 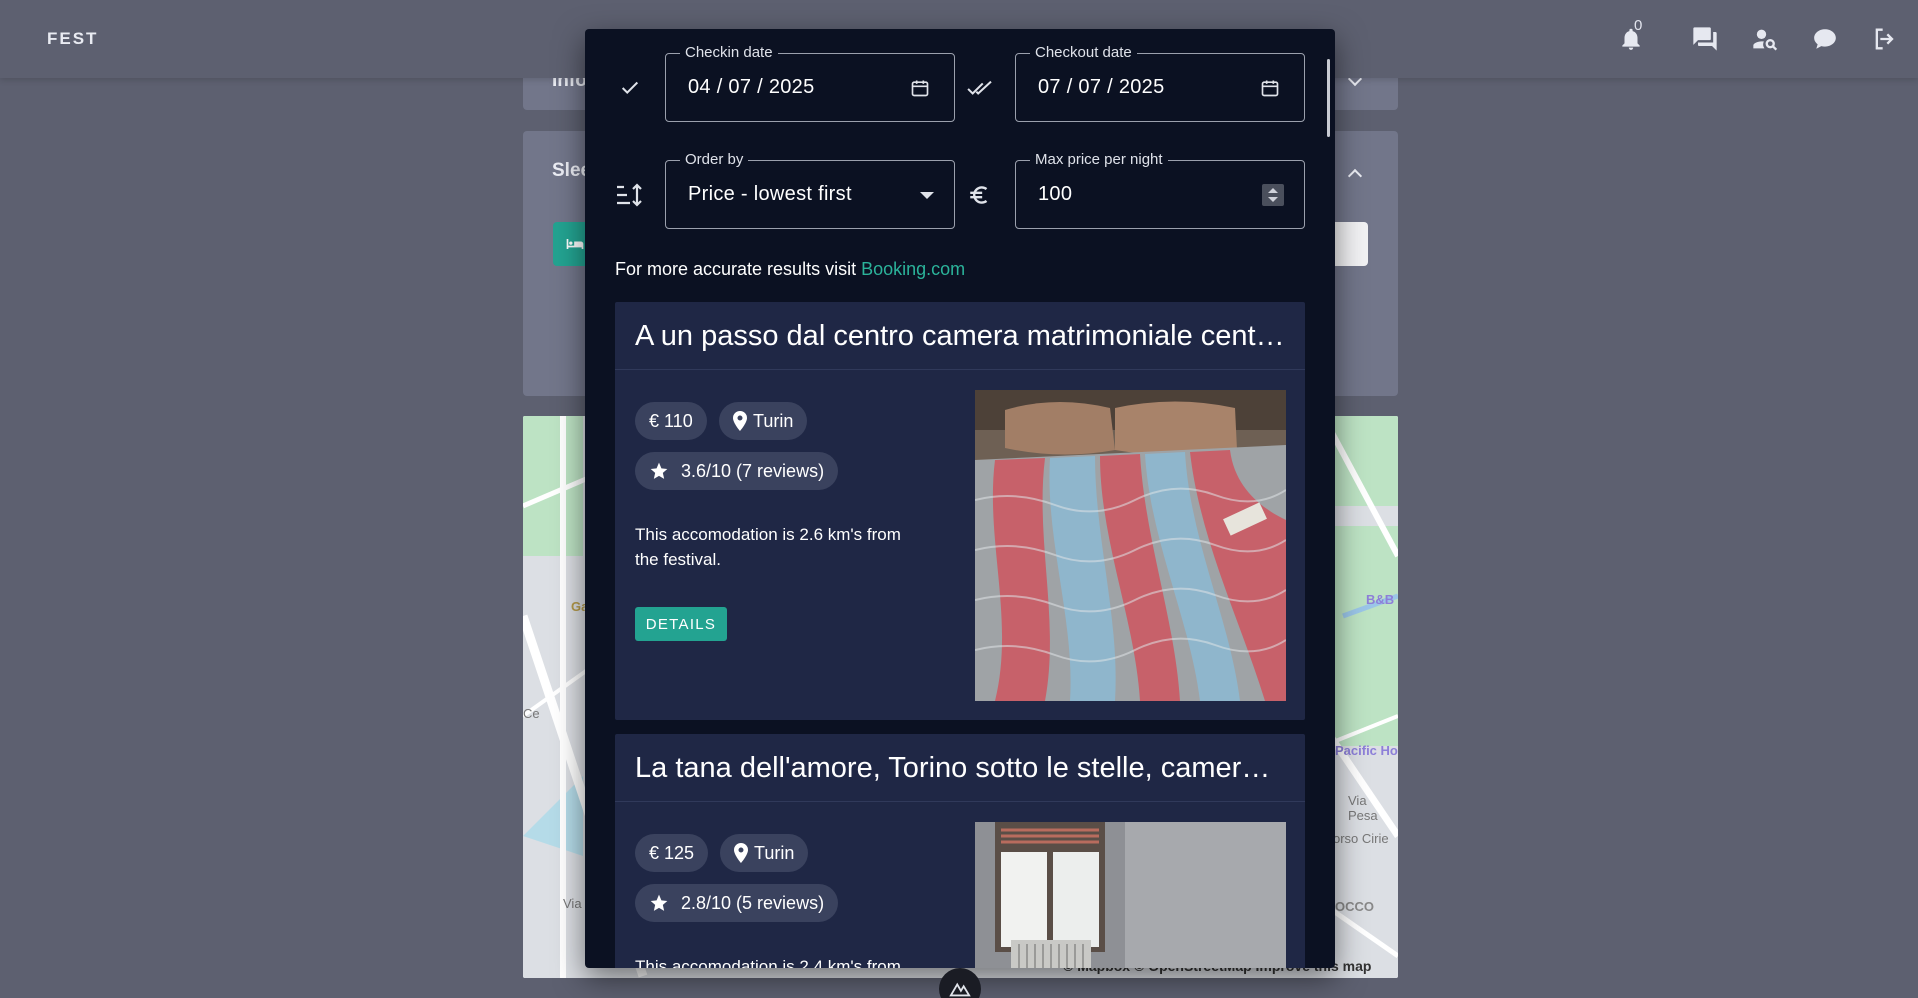 I want to click on rating-chip: 3.6/10 (7 reviews), so click(x=737, y=471).